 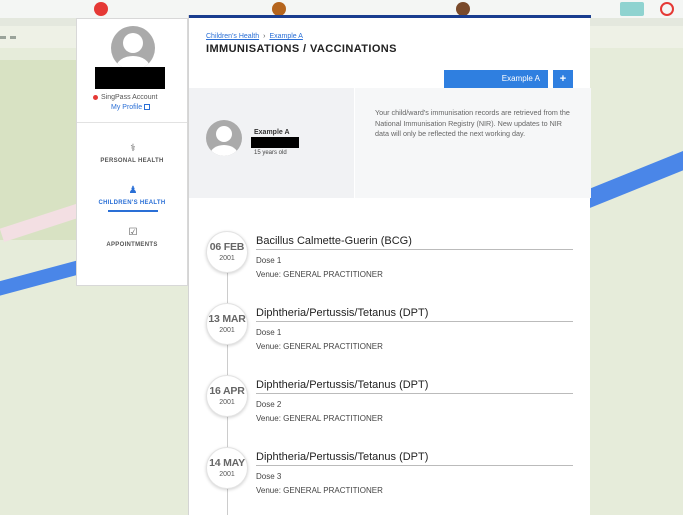 I want to click on date-badge: 16 APR 2001, so click(x=227, y=396).